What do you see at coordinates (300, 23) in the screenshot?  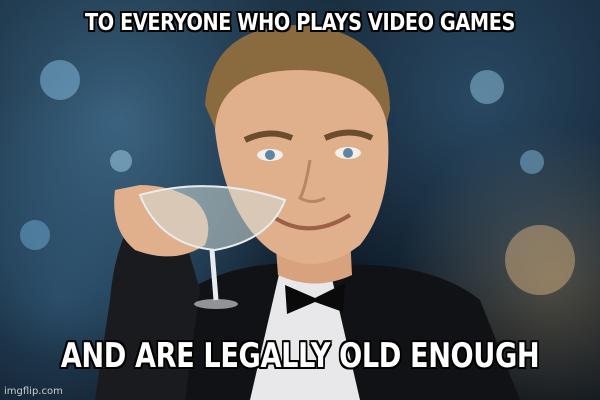 I see `top-caption: TO EVERYONE WHO PLAYS VIDEO GAMES` at bounding box center [300, 23].